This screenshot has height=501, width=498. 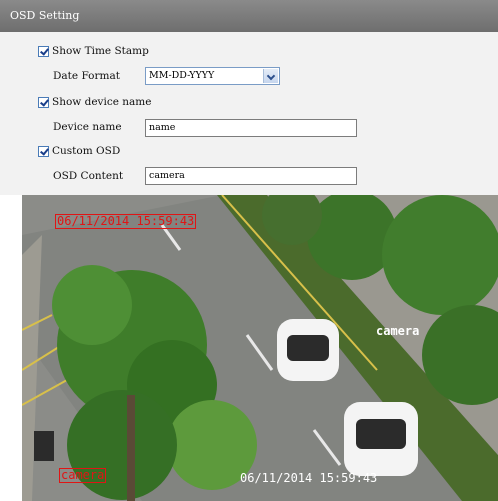 I want to click on custom-osd-row: Custom OSD, so click(x=79, y=151).